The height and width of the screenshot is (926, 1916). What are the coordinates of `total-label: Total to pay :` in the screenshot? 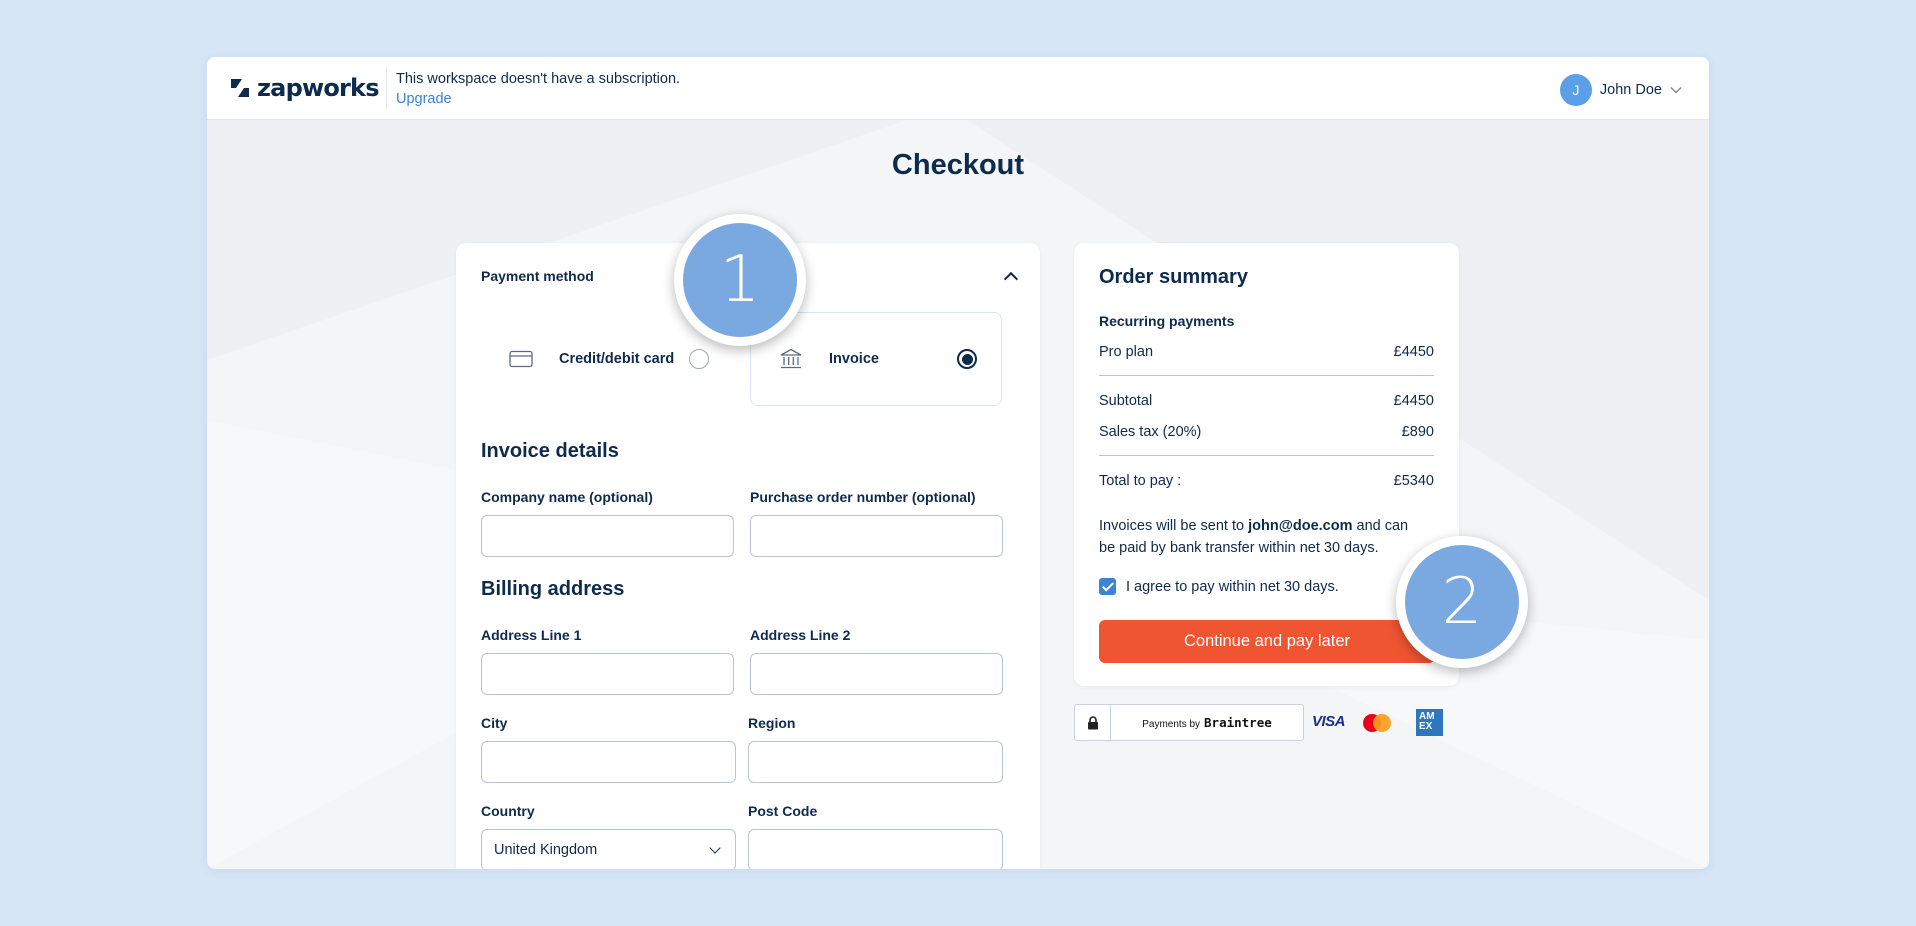 It's located at (1140, 481).